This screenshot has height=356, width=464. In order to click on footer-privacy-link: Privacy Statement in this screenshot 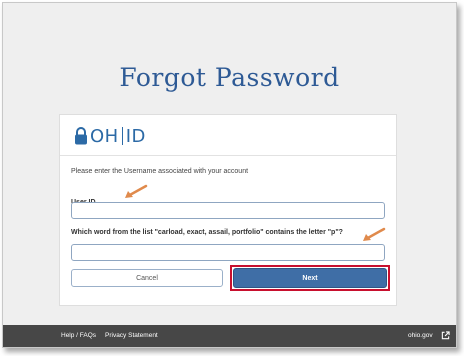, I will do `click(131, 335)`.